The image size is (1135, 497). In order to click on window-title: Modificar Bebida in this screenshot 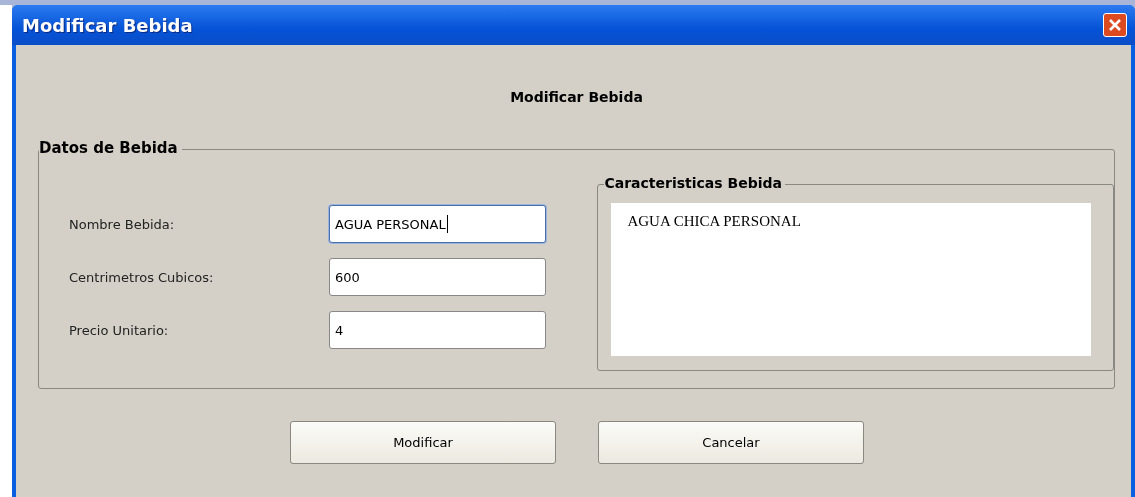, I will do `click(107, 25)`.